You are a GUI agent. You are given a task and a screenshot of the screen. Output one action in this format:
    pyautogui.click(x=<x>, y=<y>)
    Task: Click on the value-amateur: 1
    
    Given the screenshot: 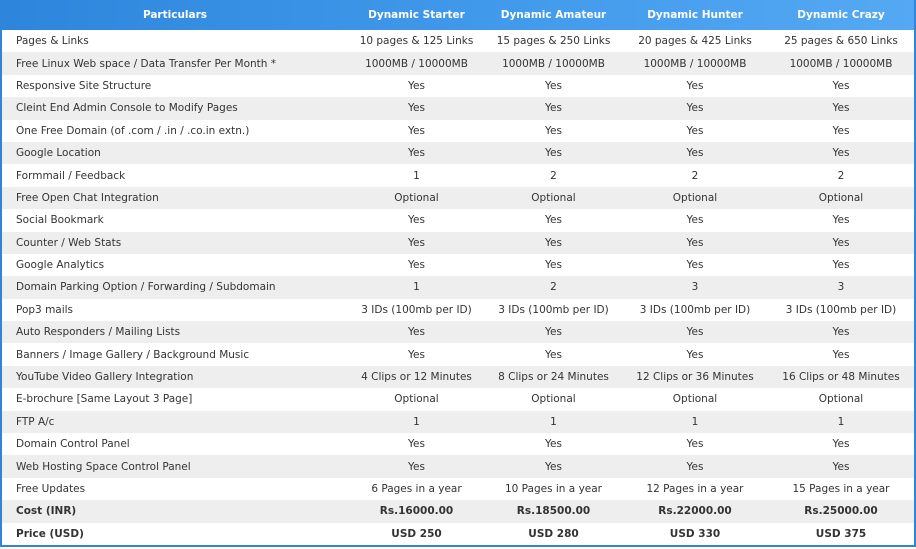 What is the action you would take?
    pyautogui.click(x=553, y=421)
    